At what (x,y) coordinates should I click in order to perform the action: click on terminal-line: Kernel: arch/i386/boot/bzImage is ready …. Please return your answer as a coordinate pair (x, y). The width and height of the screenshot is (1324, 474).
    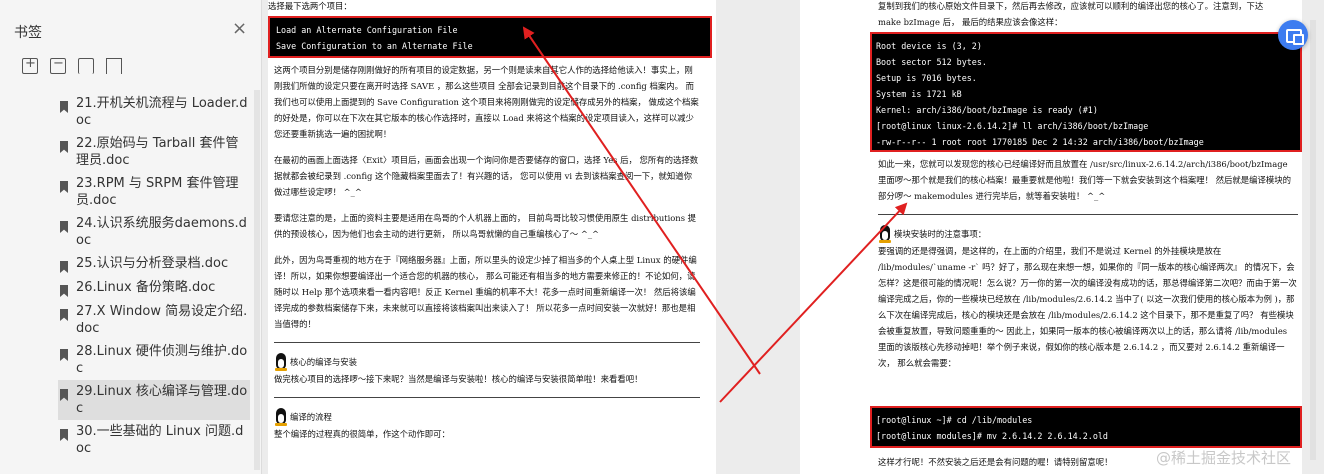
    Looking at the image, I should click on (987, 110).